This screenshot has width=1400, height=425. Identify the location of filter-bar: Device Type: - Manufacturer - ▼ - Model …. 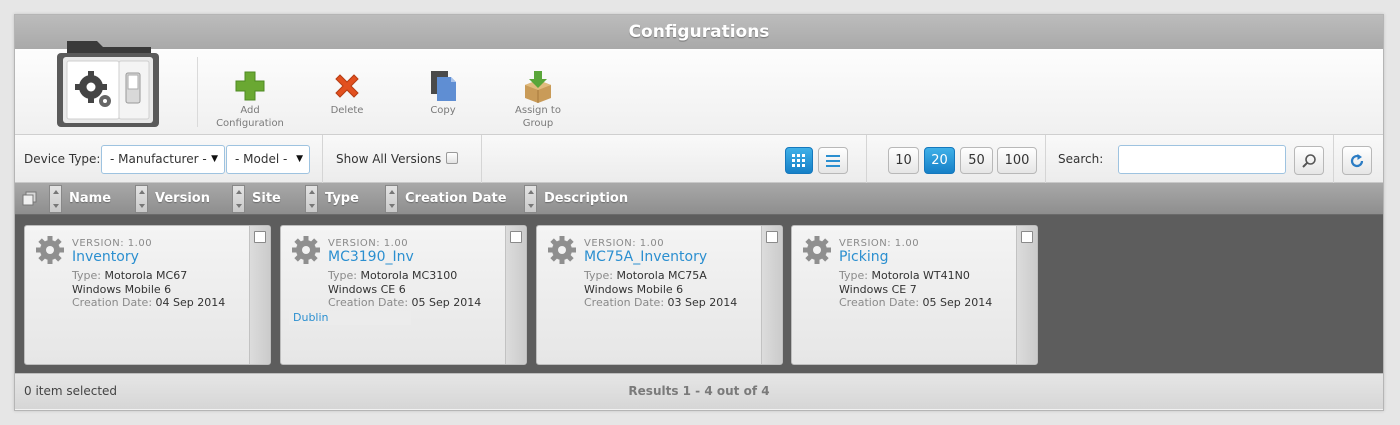
(699, 159).